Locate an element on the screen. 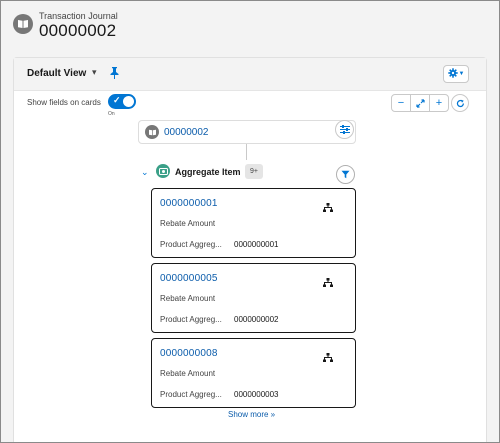  record-link: 0000000005 is located at coordinates (189, 278).